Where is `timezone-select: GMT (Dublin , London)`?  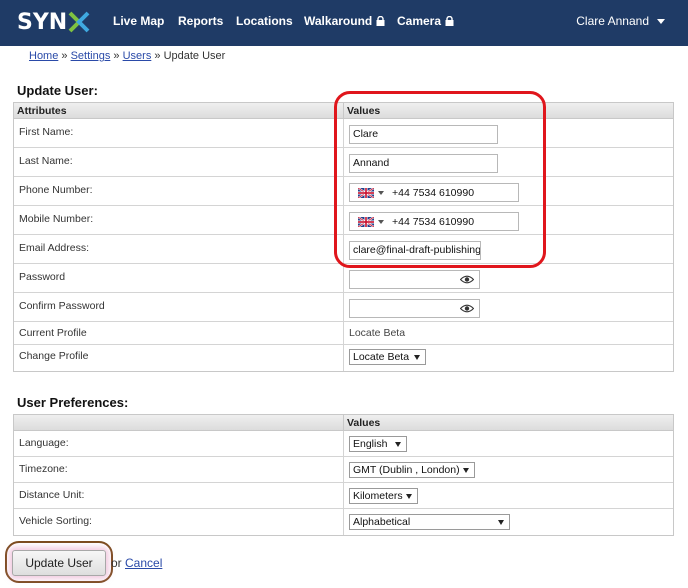
timezone-select: GMT (Dublin , London) is located at coordinates (412, 470).